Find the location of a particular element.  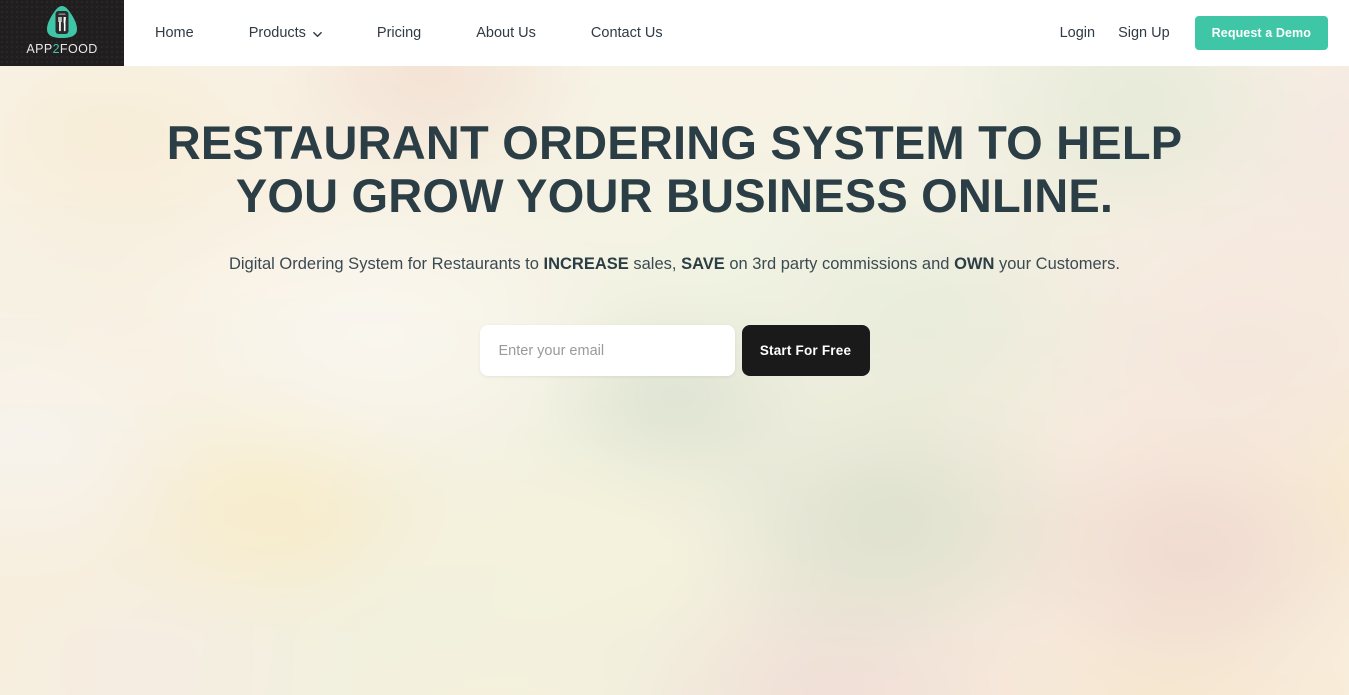

start-for-free-button: Start For Free is located at coordinates (805, 350).